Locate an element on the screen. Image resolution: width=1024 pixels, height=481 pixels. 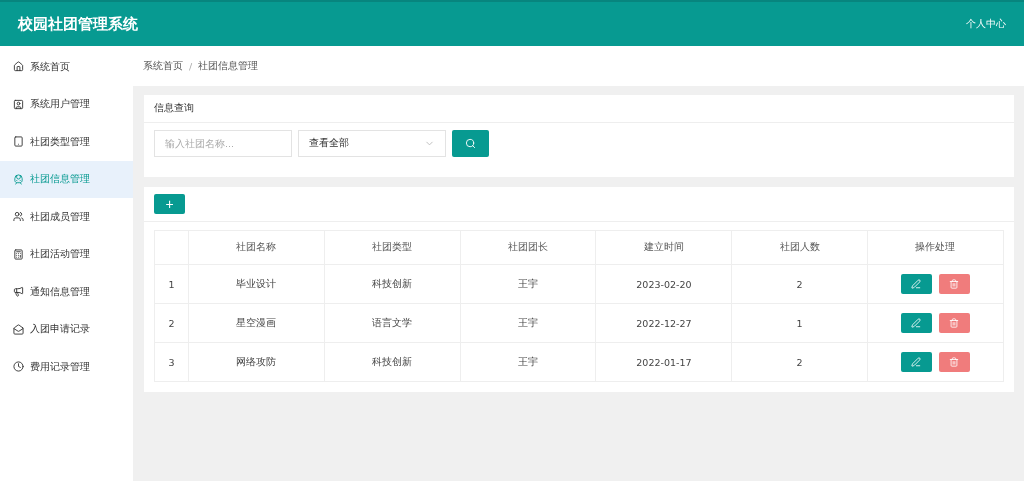
users-icon is located at coordinates (18, 217).